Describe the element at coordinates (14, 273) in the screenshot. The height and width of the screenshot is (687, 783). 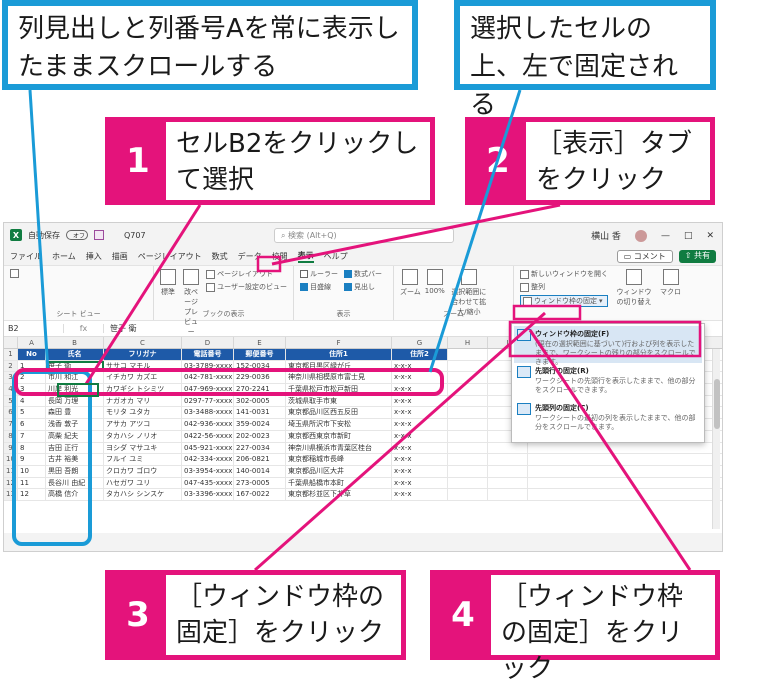
I see `sheet-view-icon` at that location.